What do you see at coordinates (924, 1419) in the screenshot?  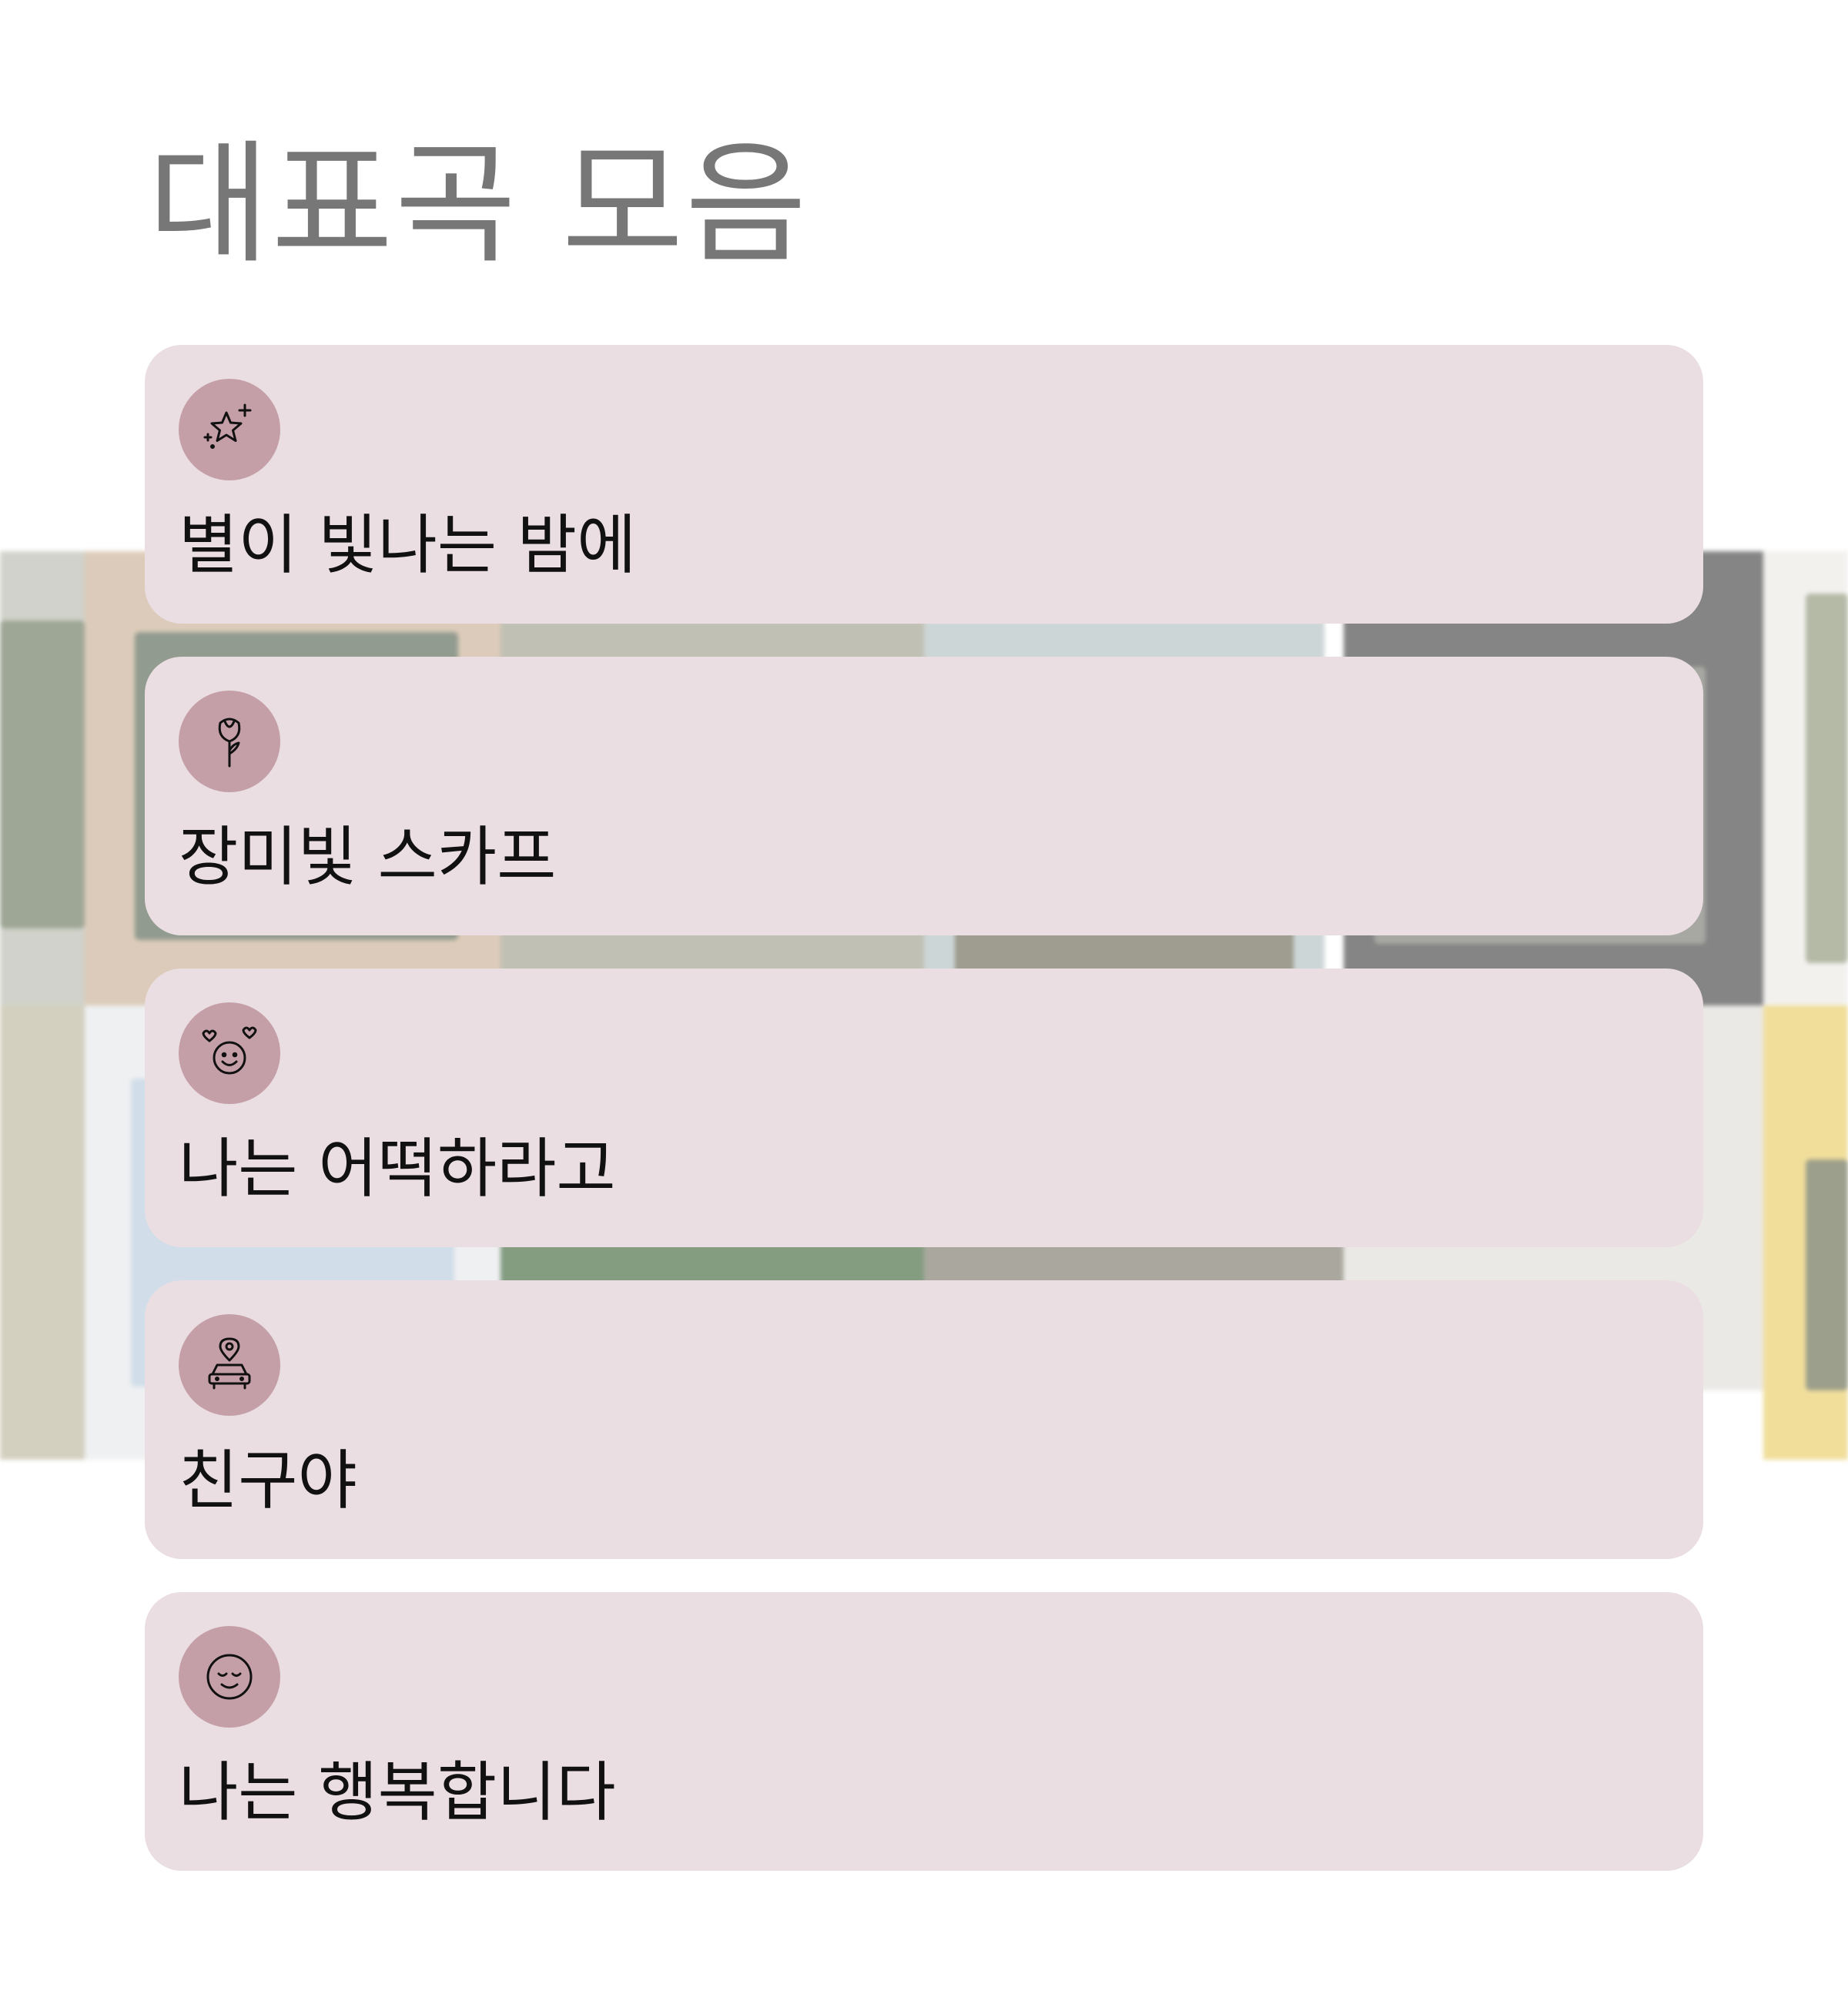 I see `song-card: 친구야` at bounding box center [924, 1419].